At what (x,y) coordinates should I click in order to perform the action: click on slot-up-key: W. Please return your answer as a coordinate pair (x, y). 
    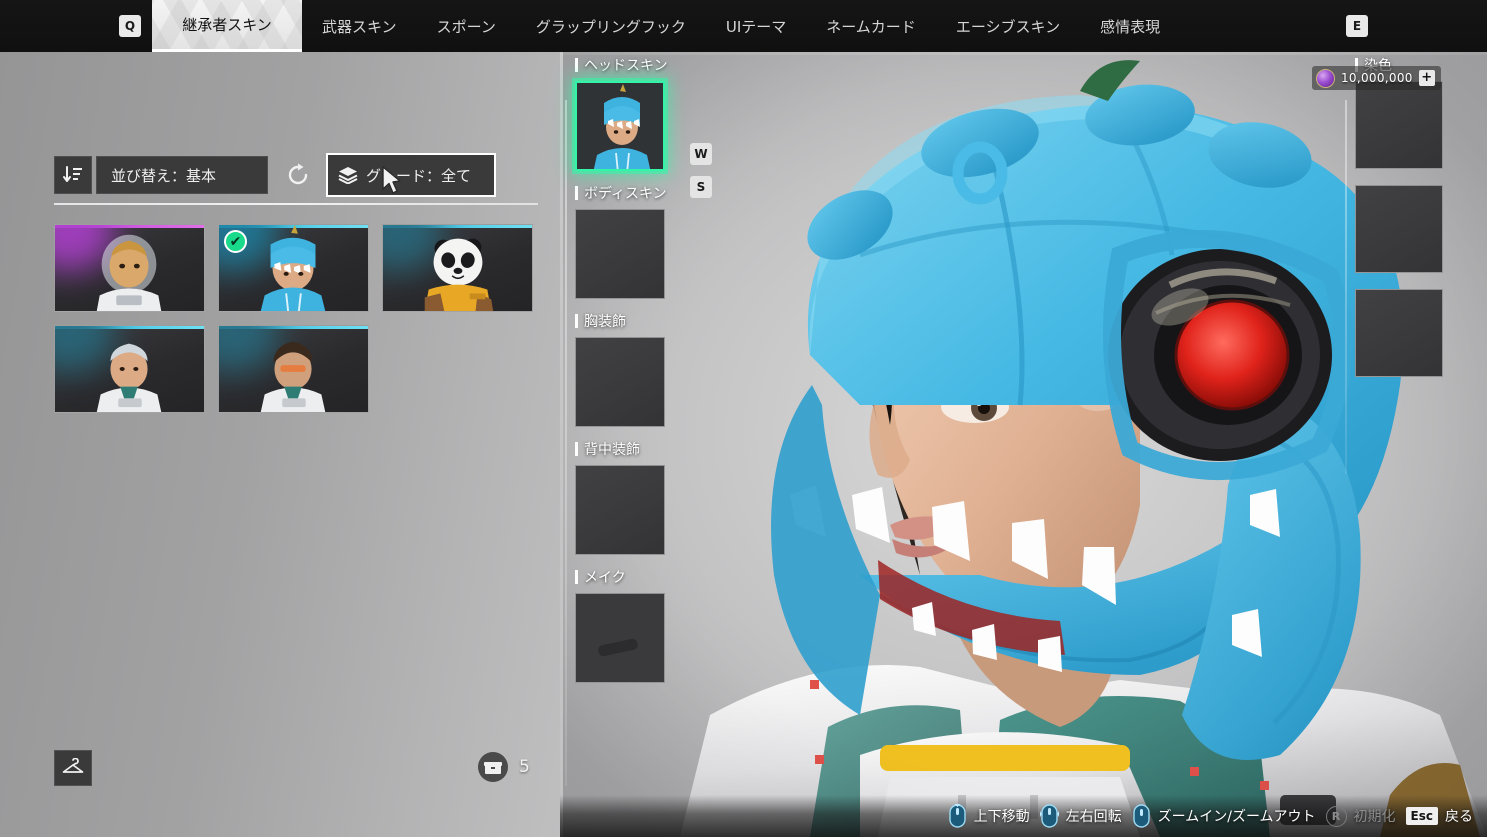
    Looking at the image, I should click on (701, 154).